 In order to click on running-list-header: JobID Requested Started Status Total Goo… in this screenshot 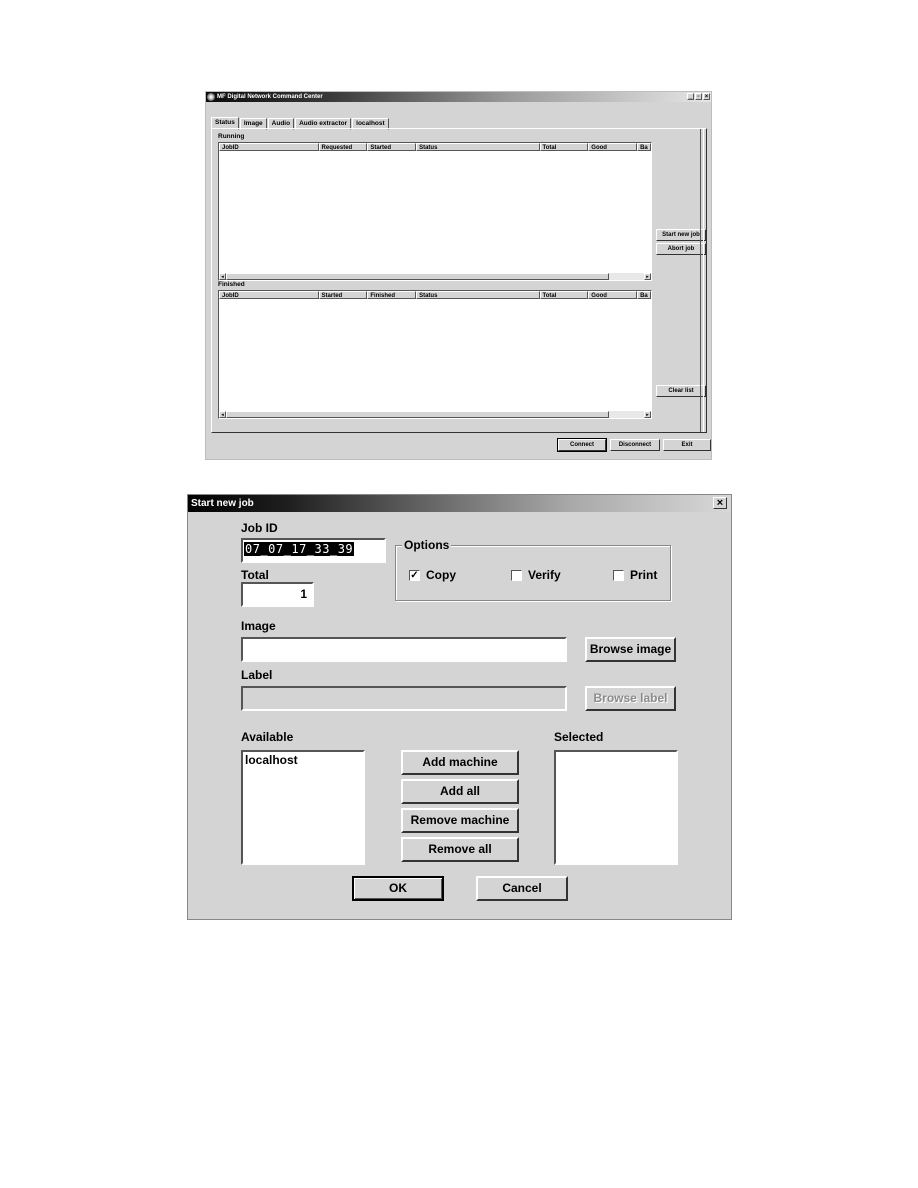, I will do `click(435, 147)`.